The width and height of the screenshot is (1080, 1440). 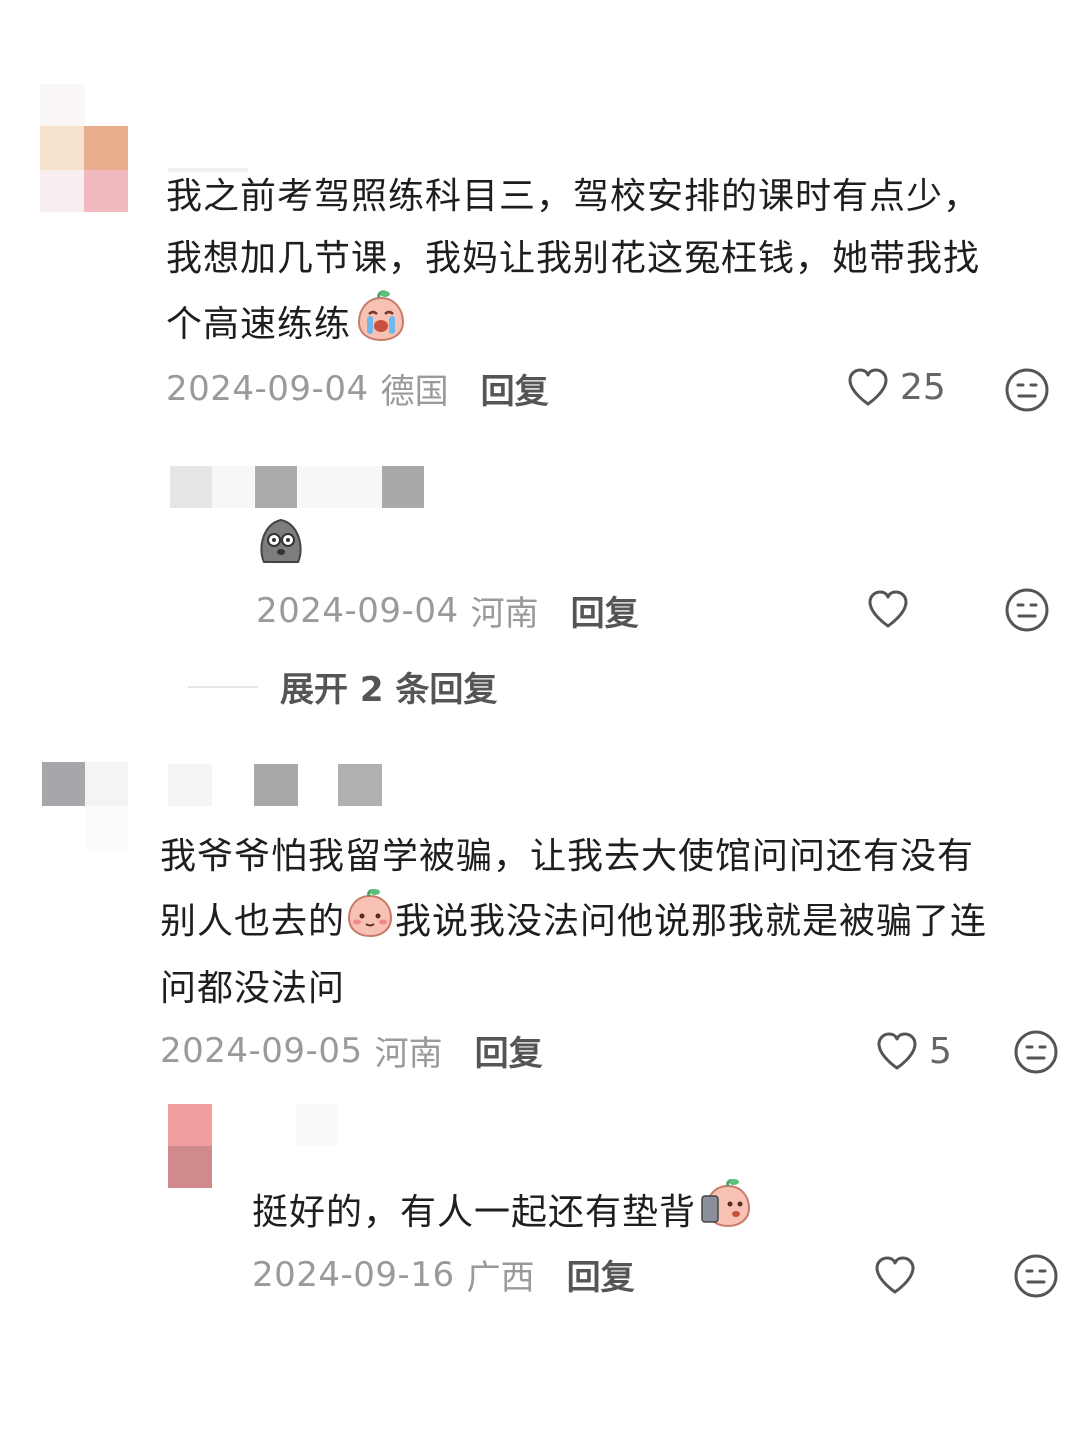 I want to click on username, so click(x=278, y=785).